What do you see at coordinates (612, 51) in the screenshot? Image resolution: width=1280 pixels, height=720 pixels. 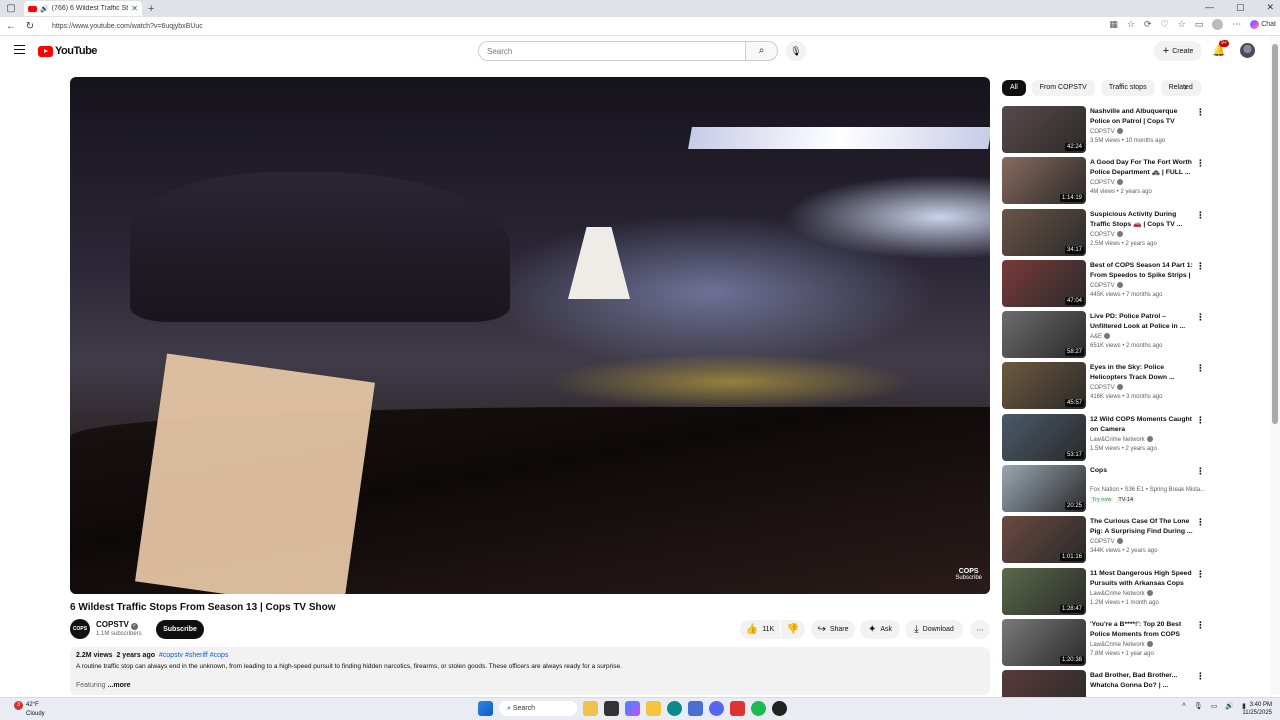 I see `search-input` at bounding box center [612, 51].